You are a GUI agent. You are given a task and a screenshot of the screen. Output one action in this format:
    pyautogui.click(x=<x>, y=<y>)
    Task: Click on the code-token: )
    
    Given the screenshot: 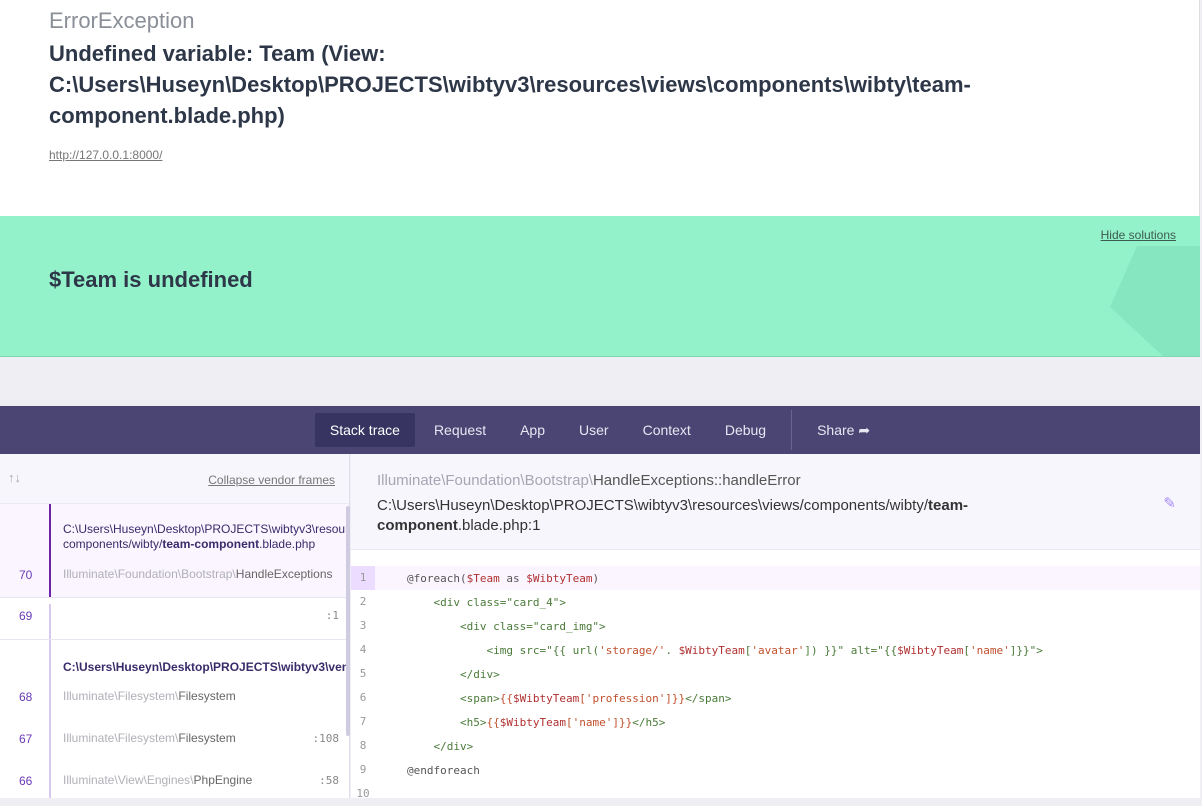 What is the action you would take?
    pyautogui.click(x=596, y=578)
    